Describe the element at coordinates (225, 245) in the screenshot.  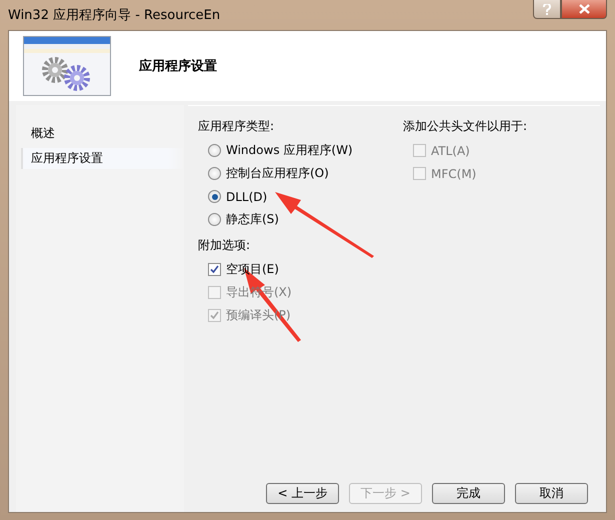
I see `group-label: 附加选项:` at that location.